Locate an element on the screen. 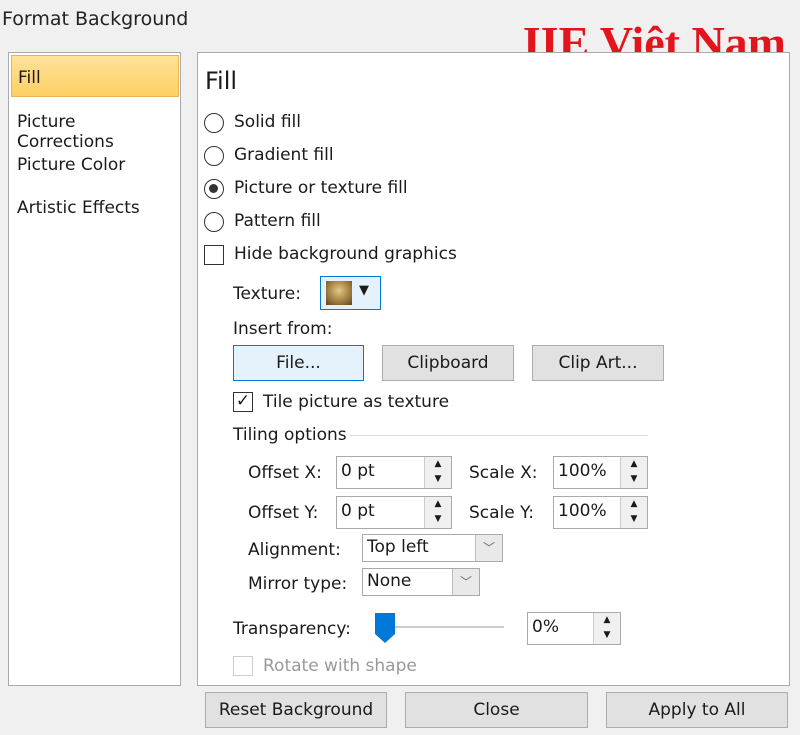 The height and width of the screenshot is (735, 800). gradient-fill-label: Gradient fill is located at coordinates (284, 155).